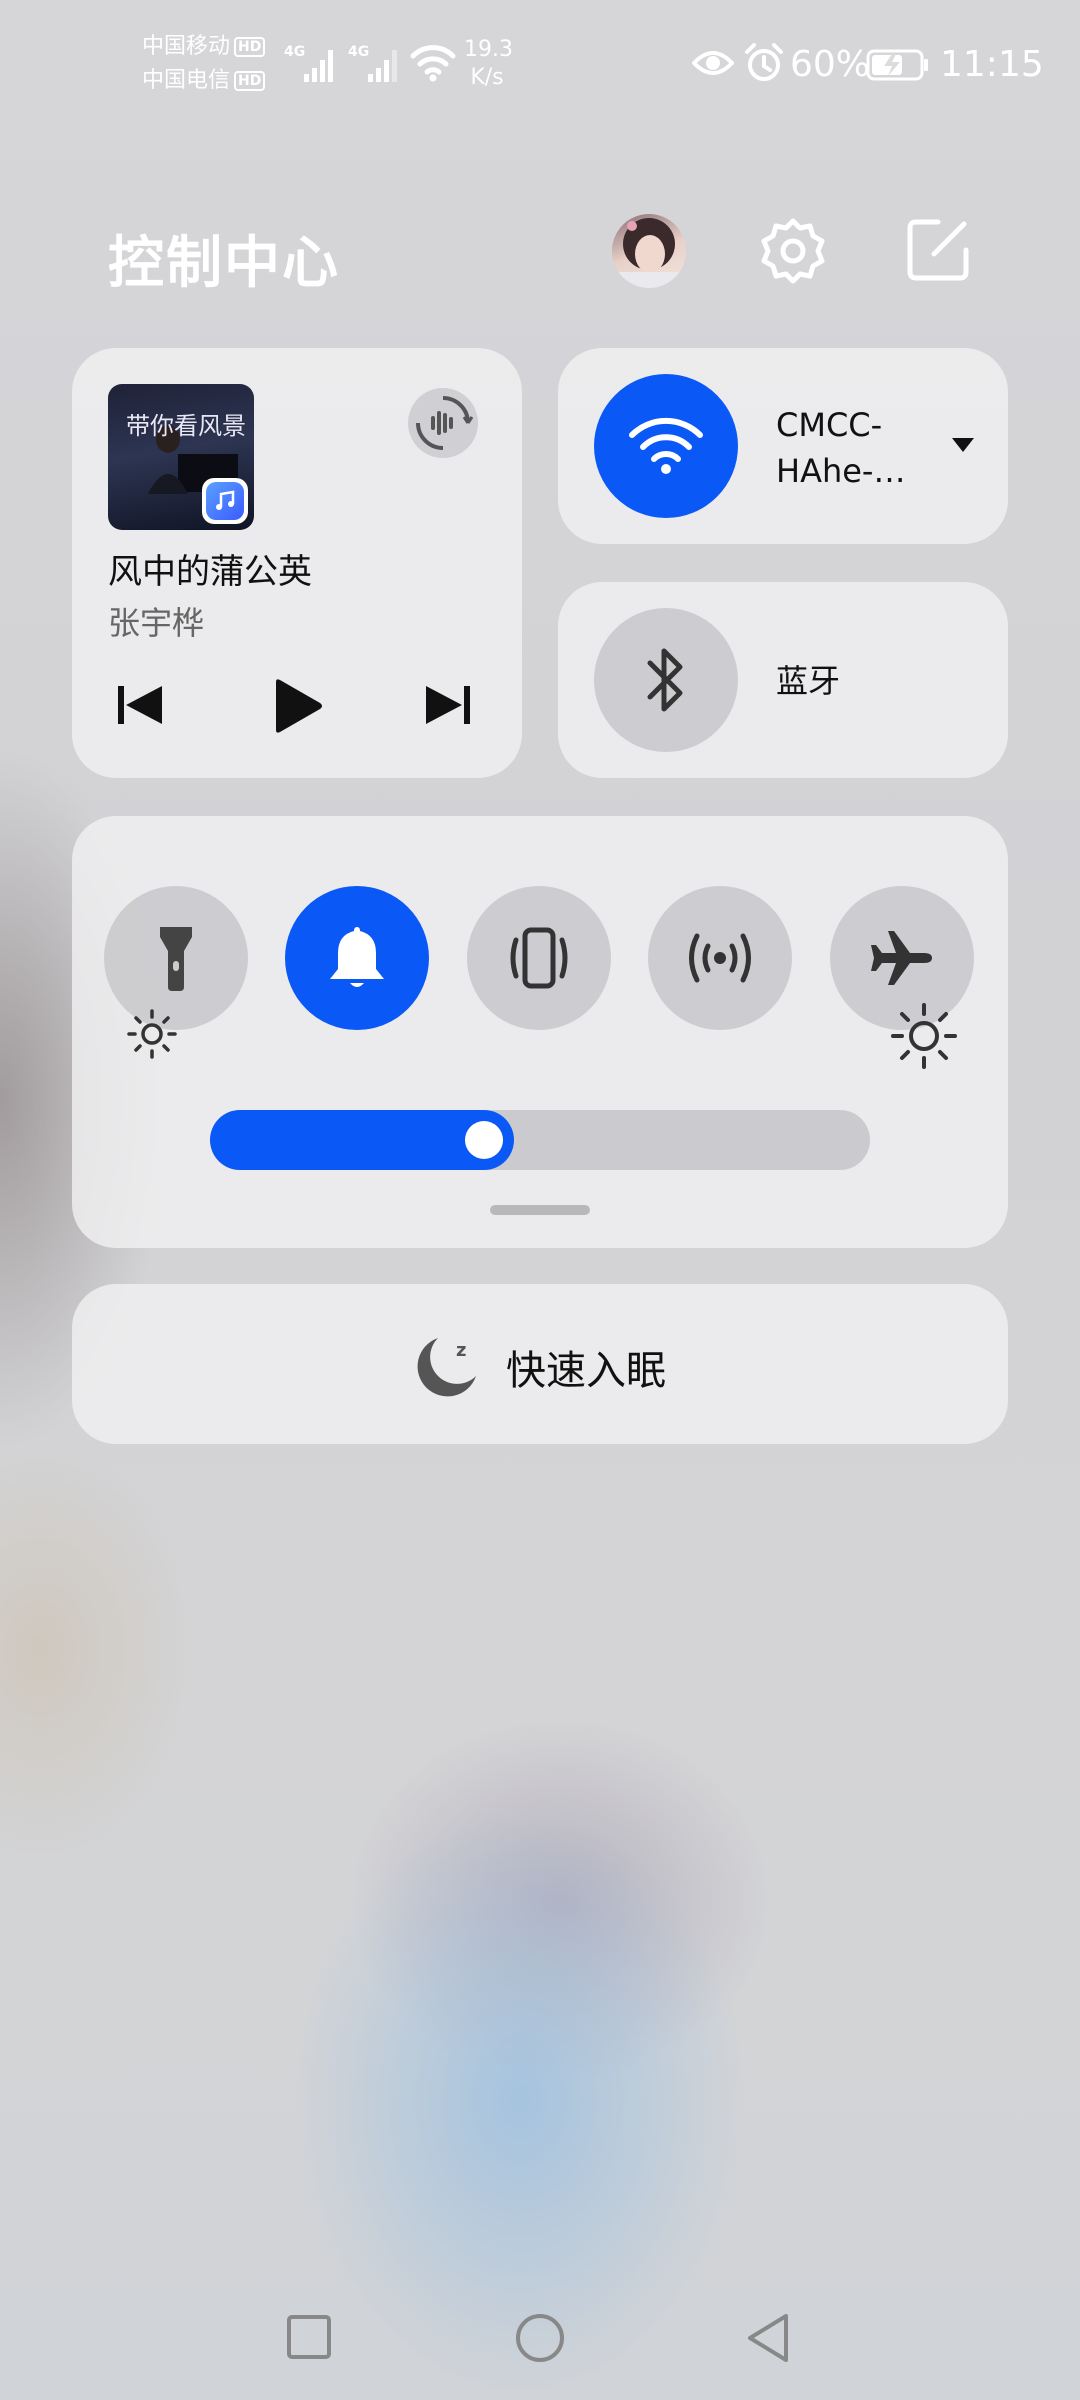  Describe the element at coordinates (540, 1210) in the screenshot. I see `expand-handle` at that location.